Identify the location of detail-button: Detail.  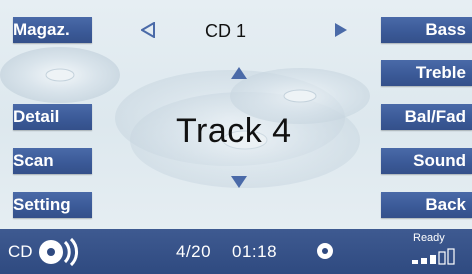
(52, 117).